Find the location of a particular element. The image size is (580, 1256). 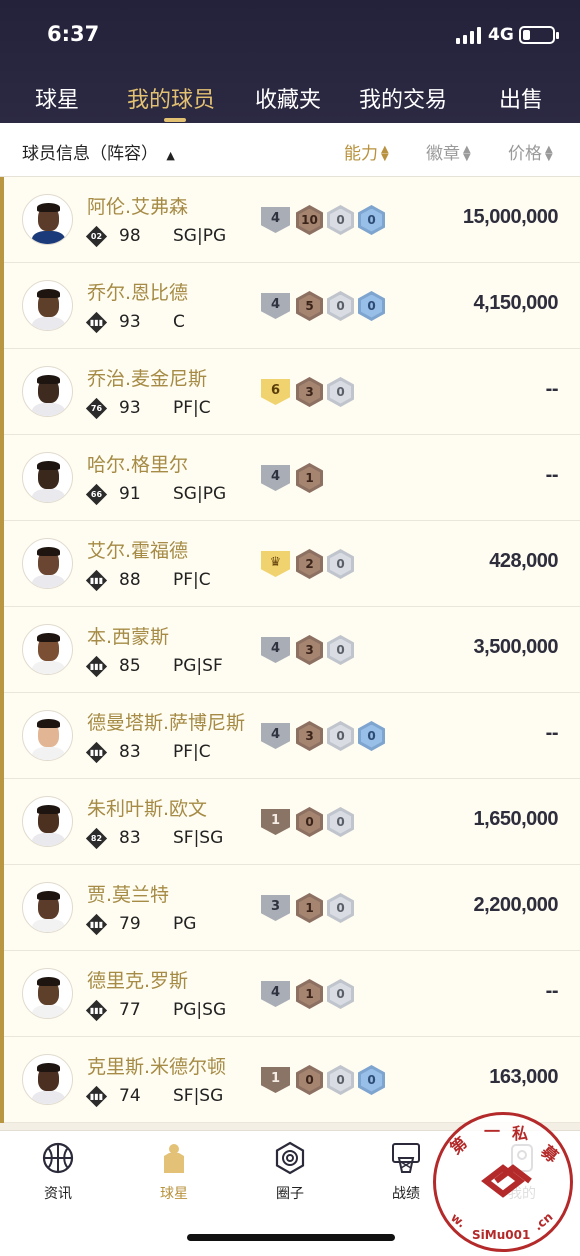

nav-community-label: 圈子 is located at coordinates (290, 1194).